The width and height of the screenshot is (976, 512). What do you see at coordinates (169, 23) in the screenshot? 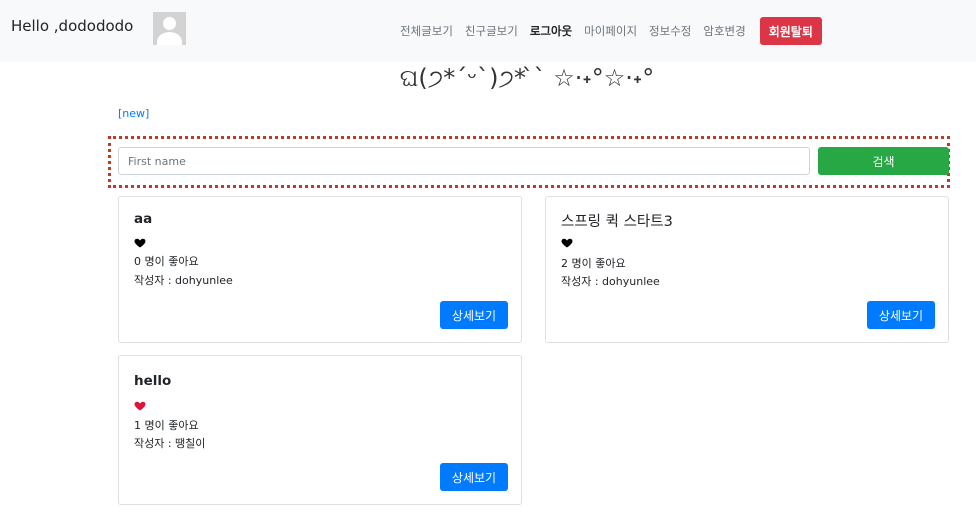
I see `avatar-head-shape` at bounding box center [169, 23].